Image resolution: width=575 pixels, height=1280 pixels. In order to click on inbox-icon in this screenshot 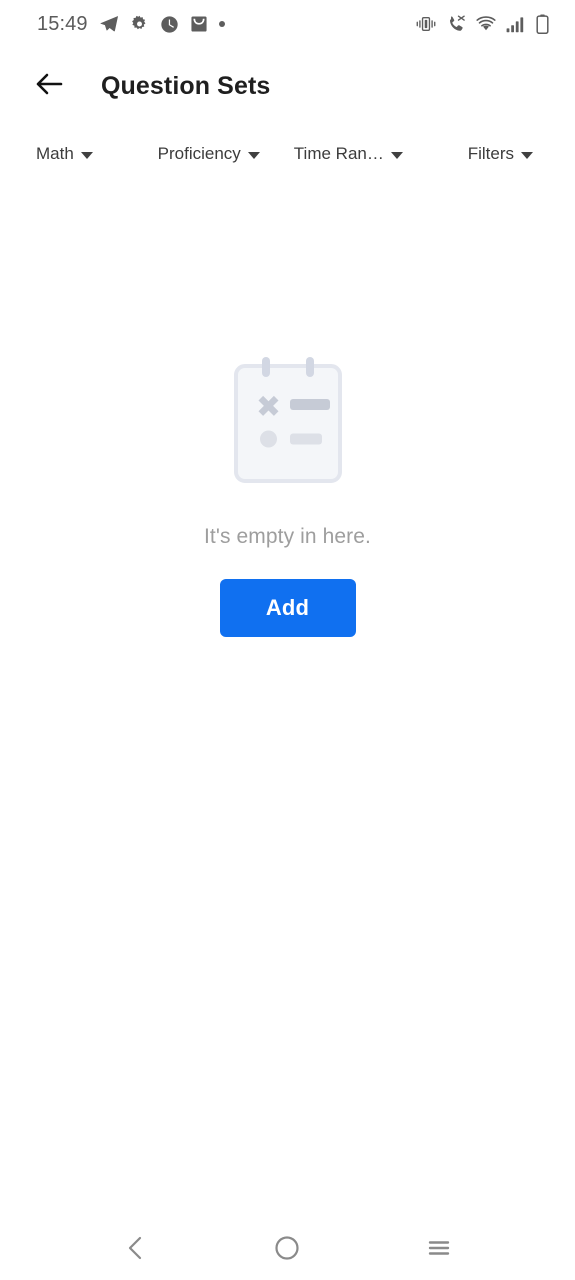, I will do `click(199, 24)`.